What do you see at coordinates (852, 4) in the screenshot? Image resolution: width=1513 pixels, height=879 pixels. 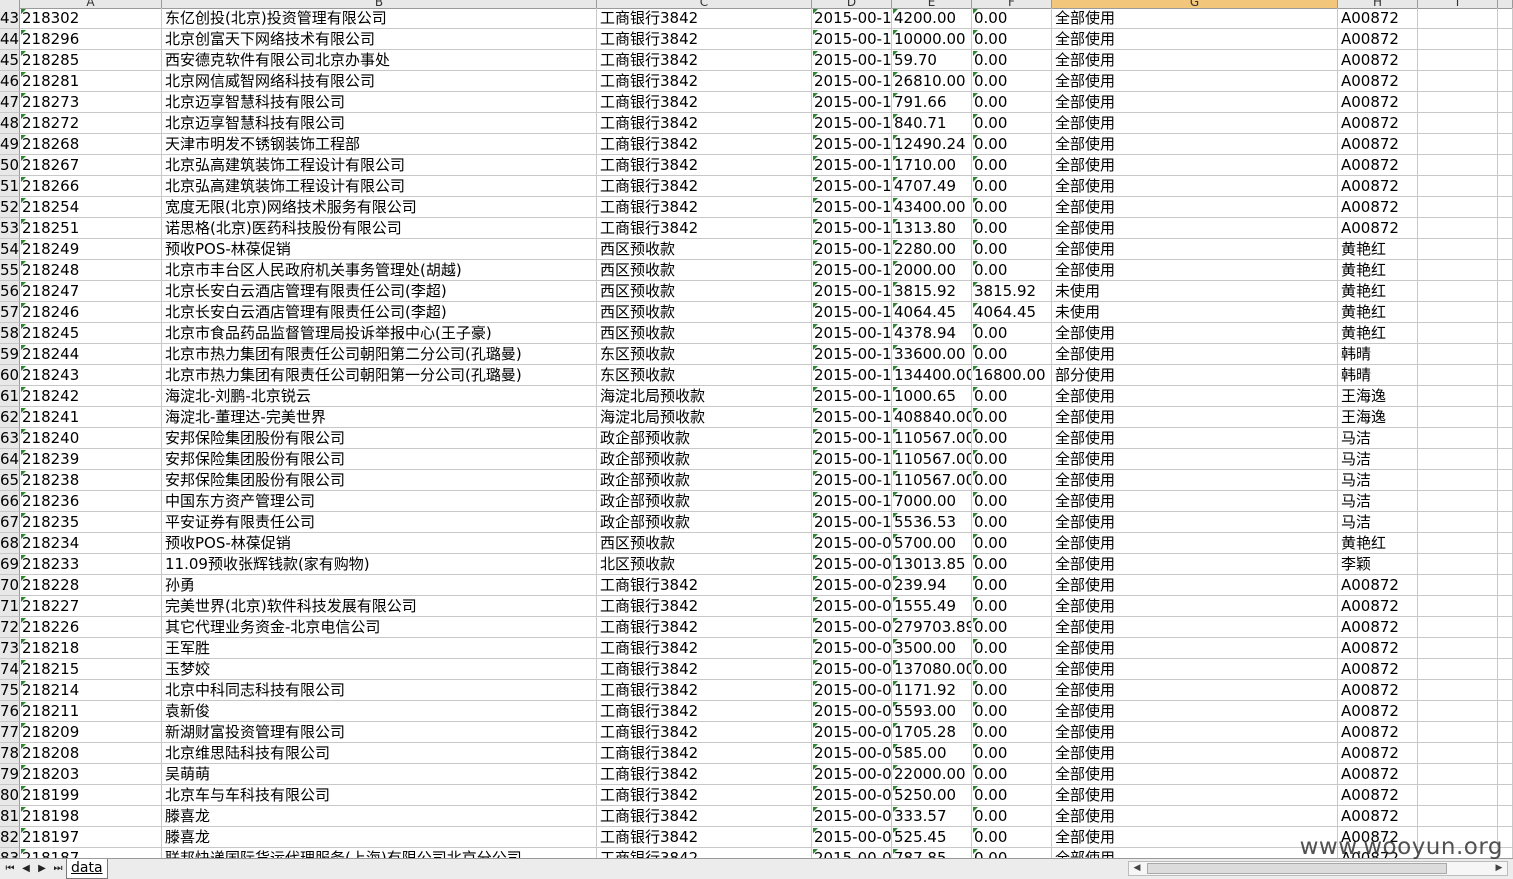 I see `column-header-d: D` at bounding box center [852, 4].